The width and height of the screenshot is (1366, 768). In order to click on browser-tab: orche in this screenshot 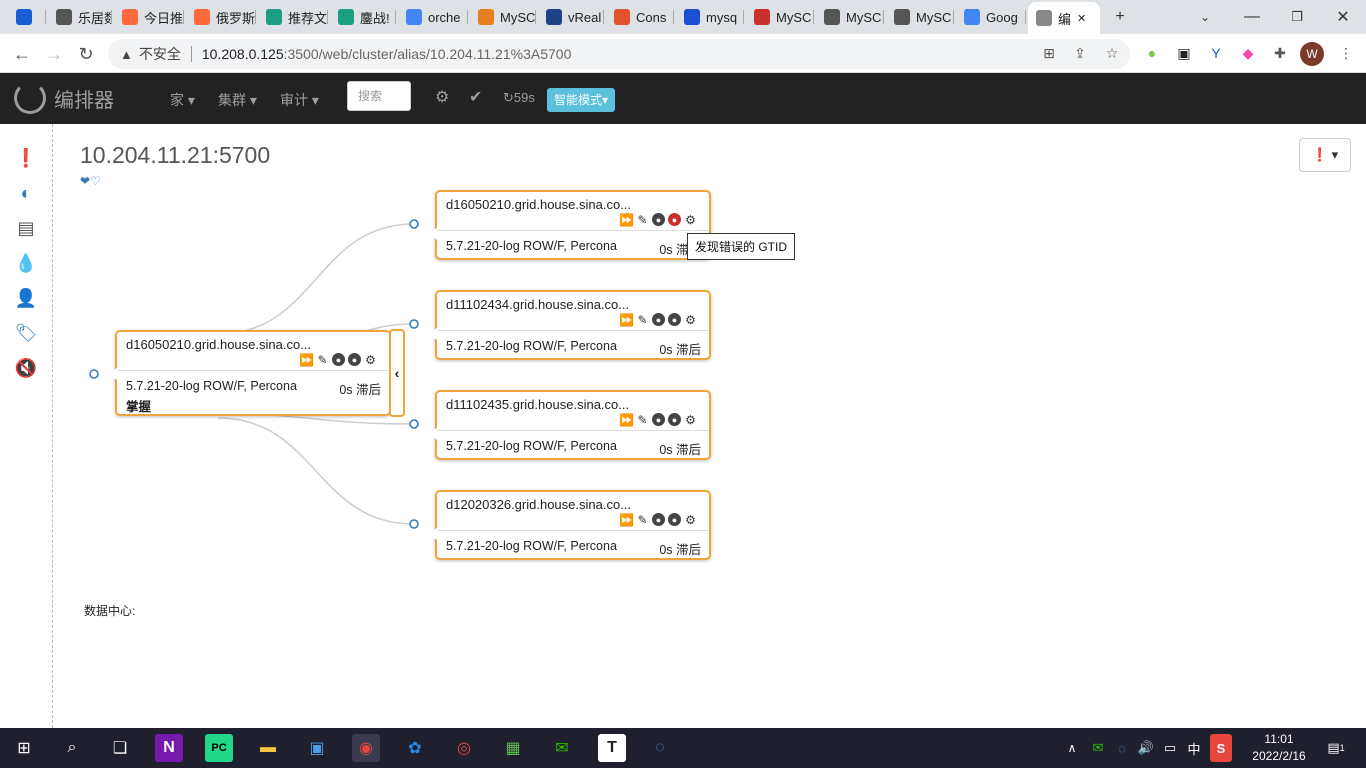, I will do `click(433, 17)`.